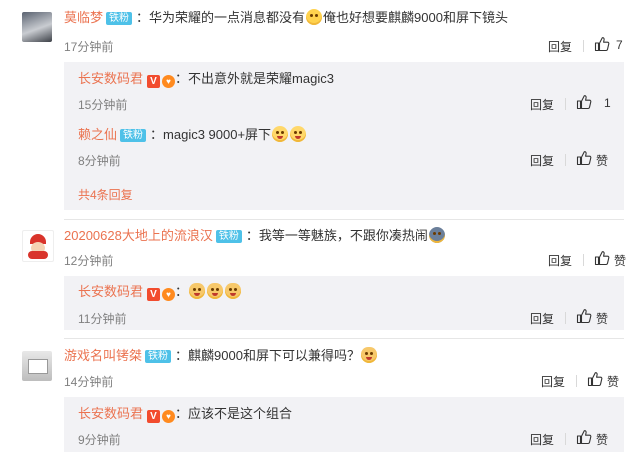 The width and height of the screenshot is (640, 452). Describe the element at coordinates (138, 235) in the screenshot. I see `username: 20200628大地上的流浪汉` at that location.